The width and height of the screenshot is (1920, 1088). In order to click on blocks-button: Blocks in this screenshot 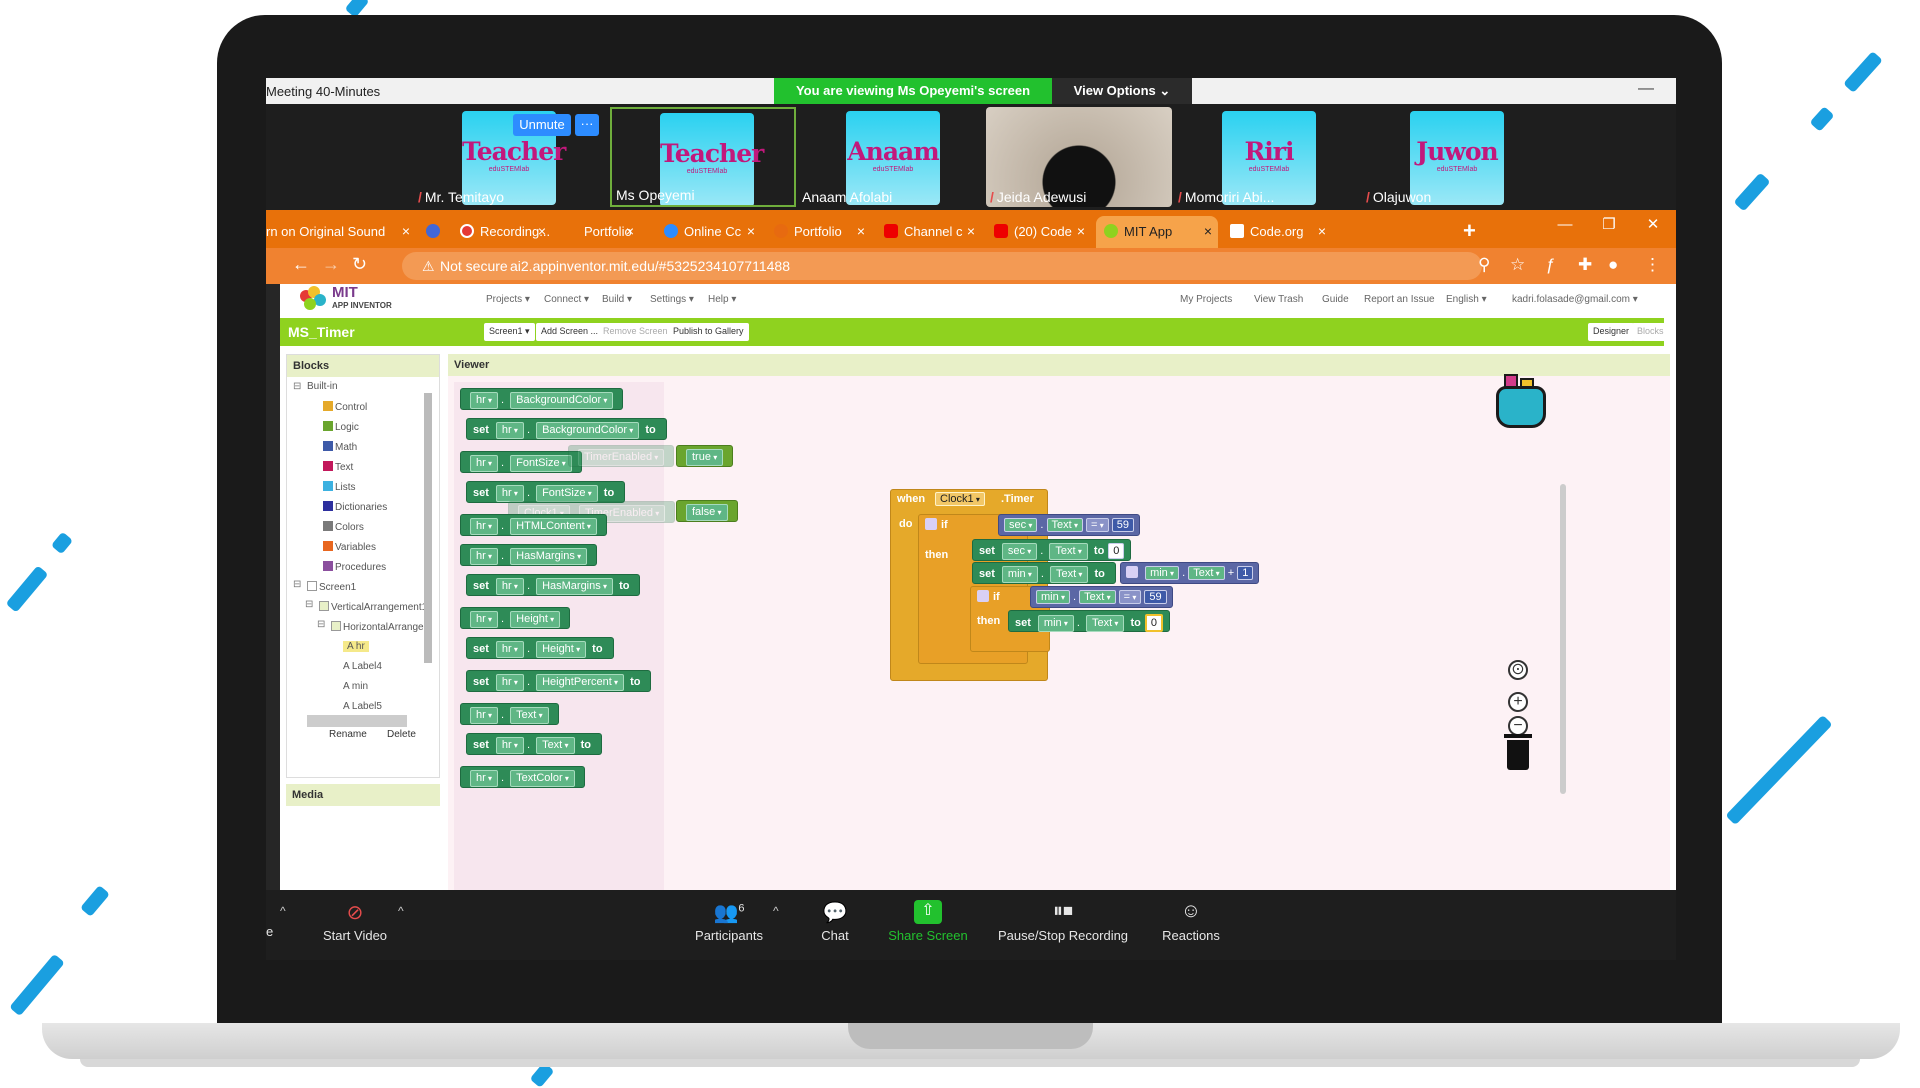, I will do `click(1650, 332)`.